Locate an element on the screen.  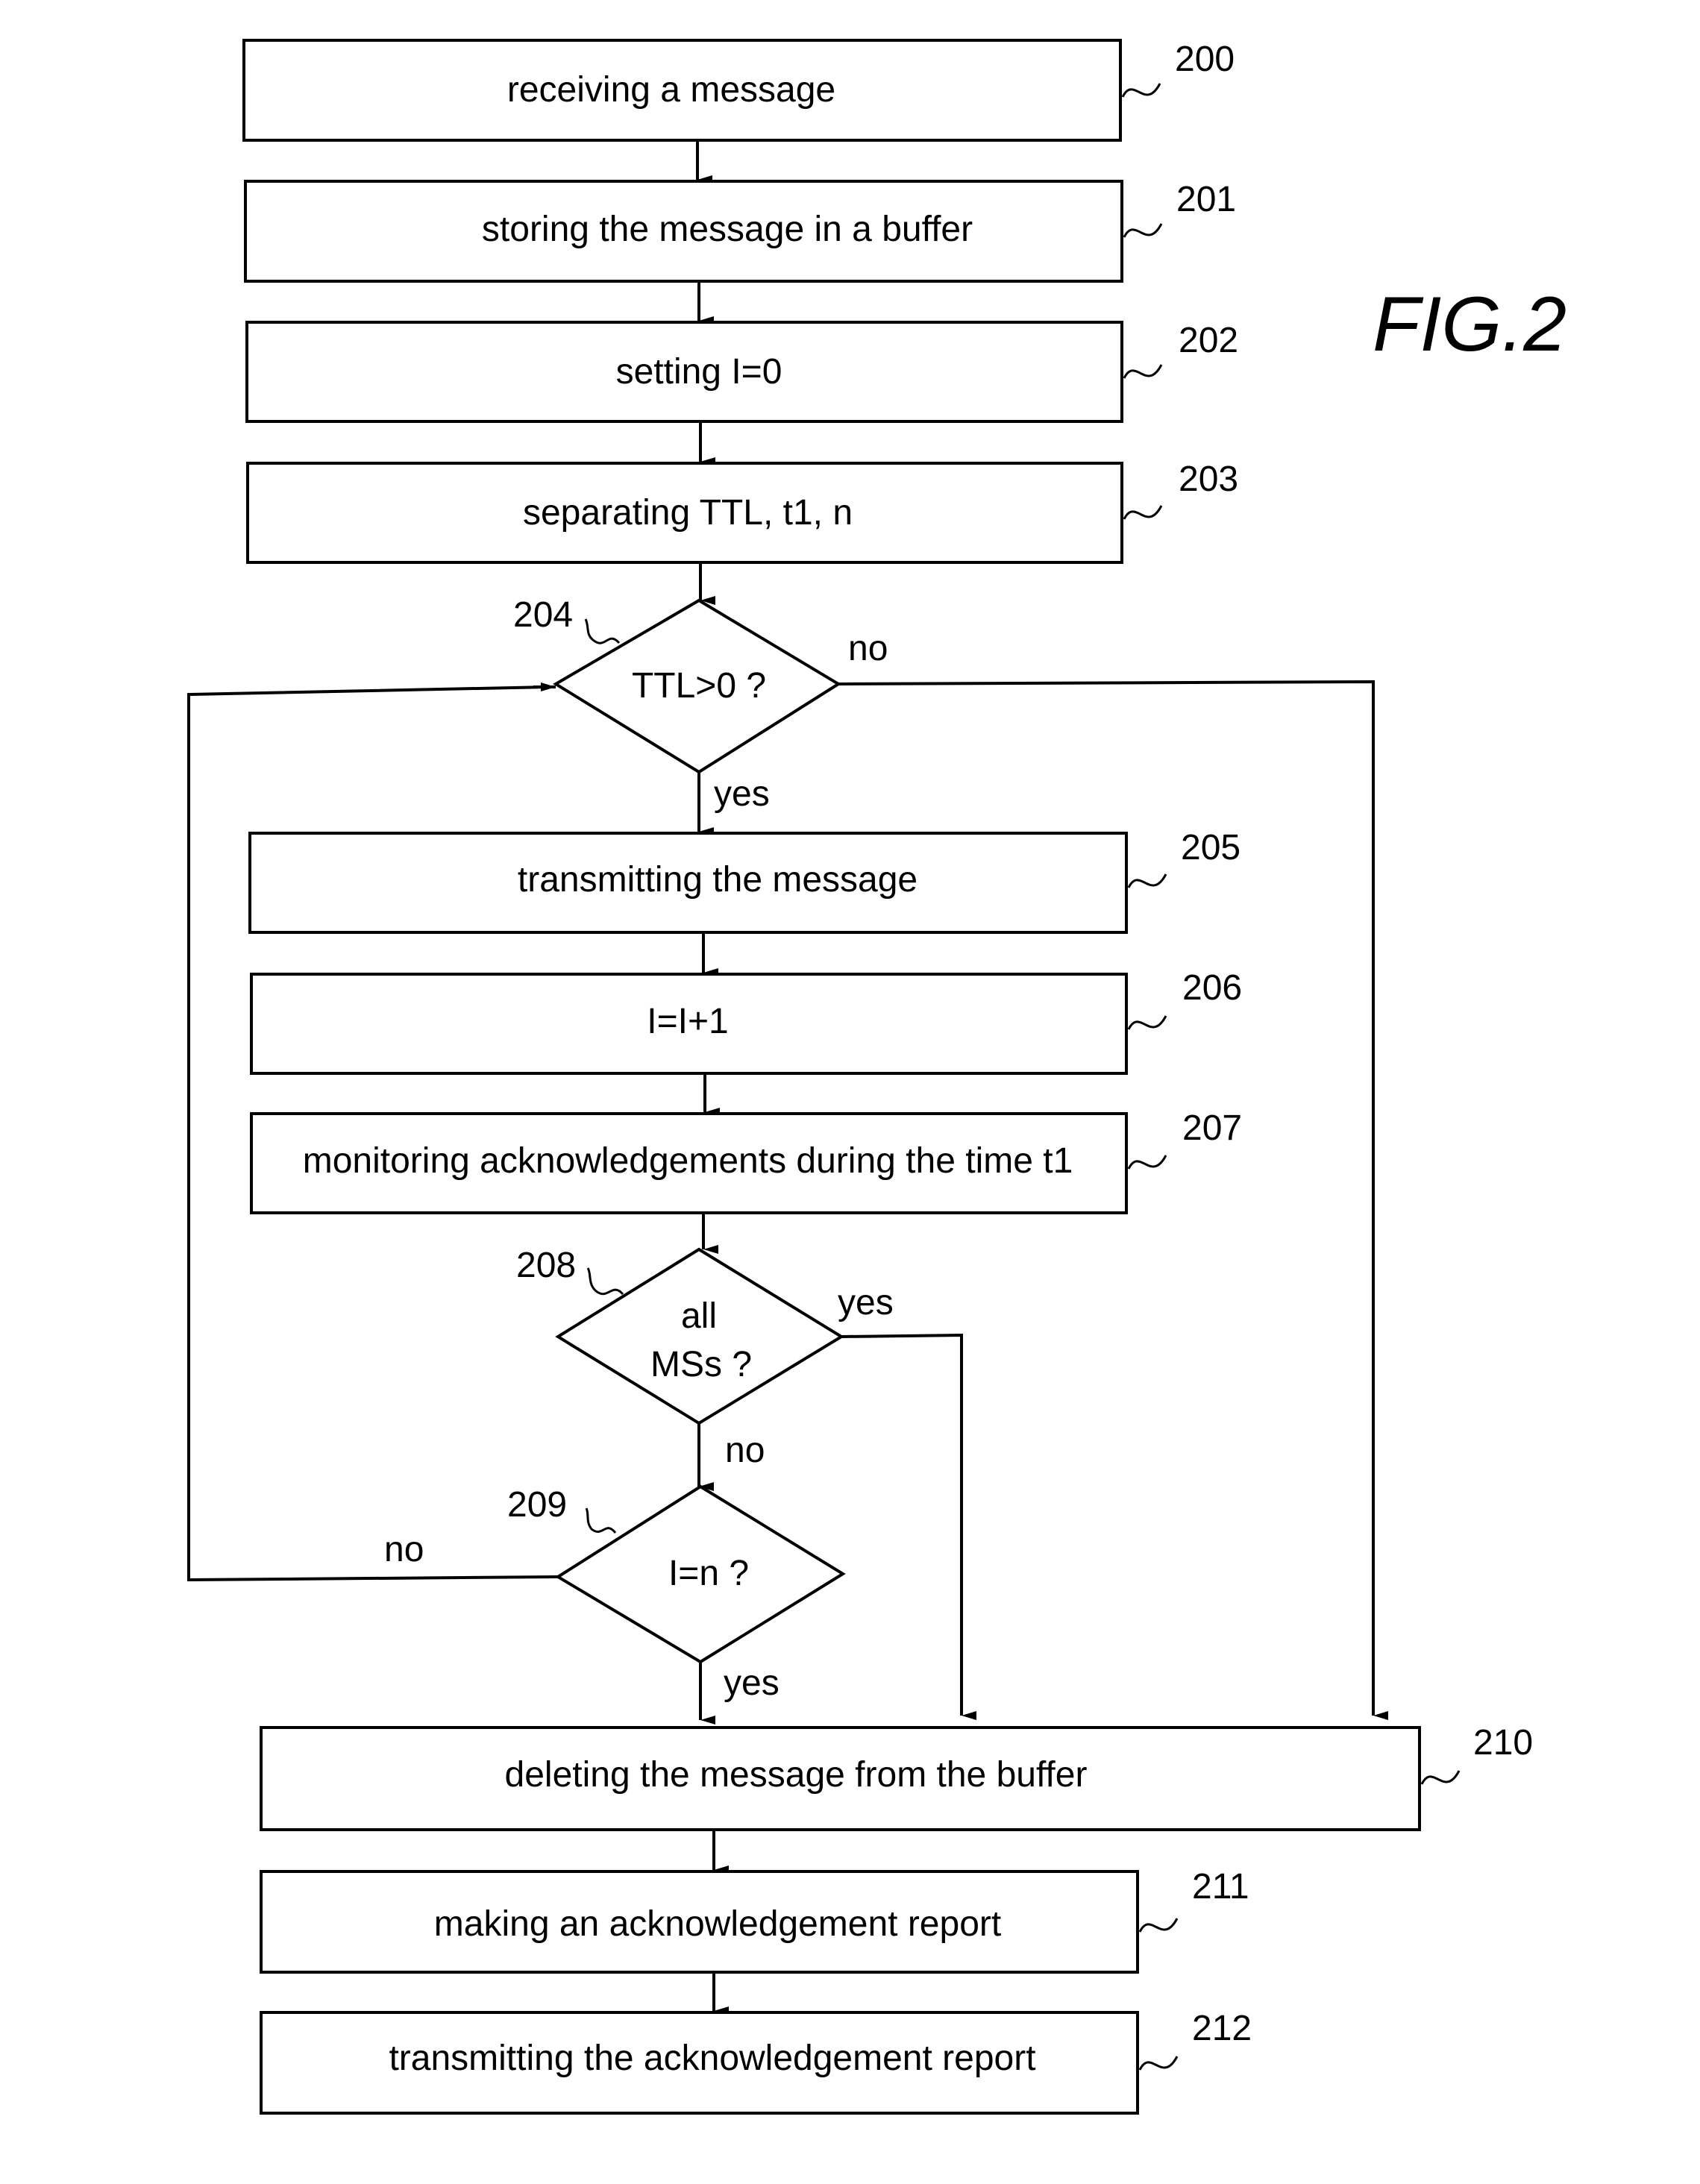
step-text: setting I=0 is located at coordinates (699, 372).